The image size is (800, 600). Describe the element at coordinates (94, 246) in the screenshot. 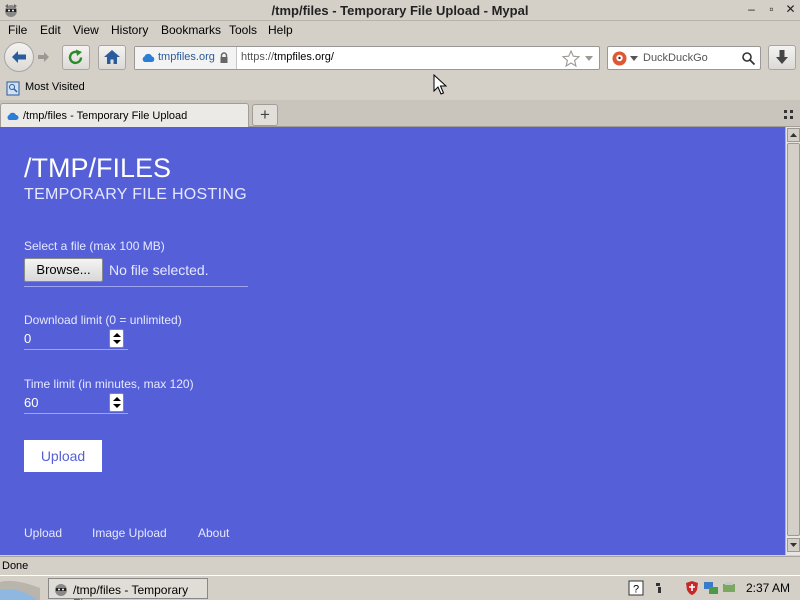

I see `file-label: Select a file (max 100 MB)` at that location.